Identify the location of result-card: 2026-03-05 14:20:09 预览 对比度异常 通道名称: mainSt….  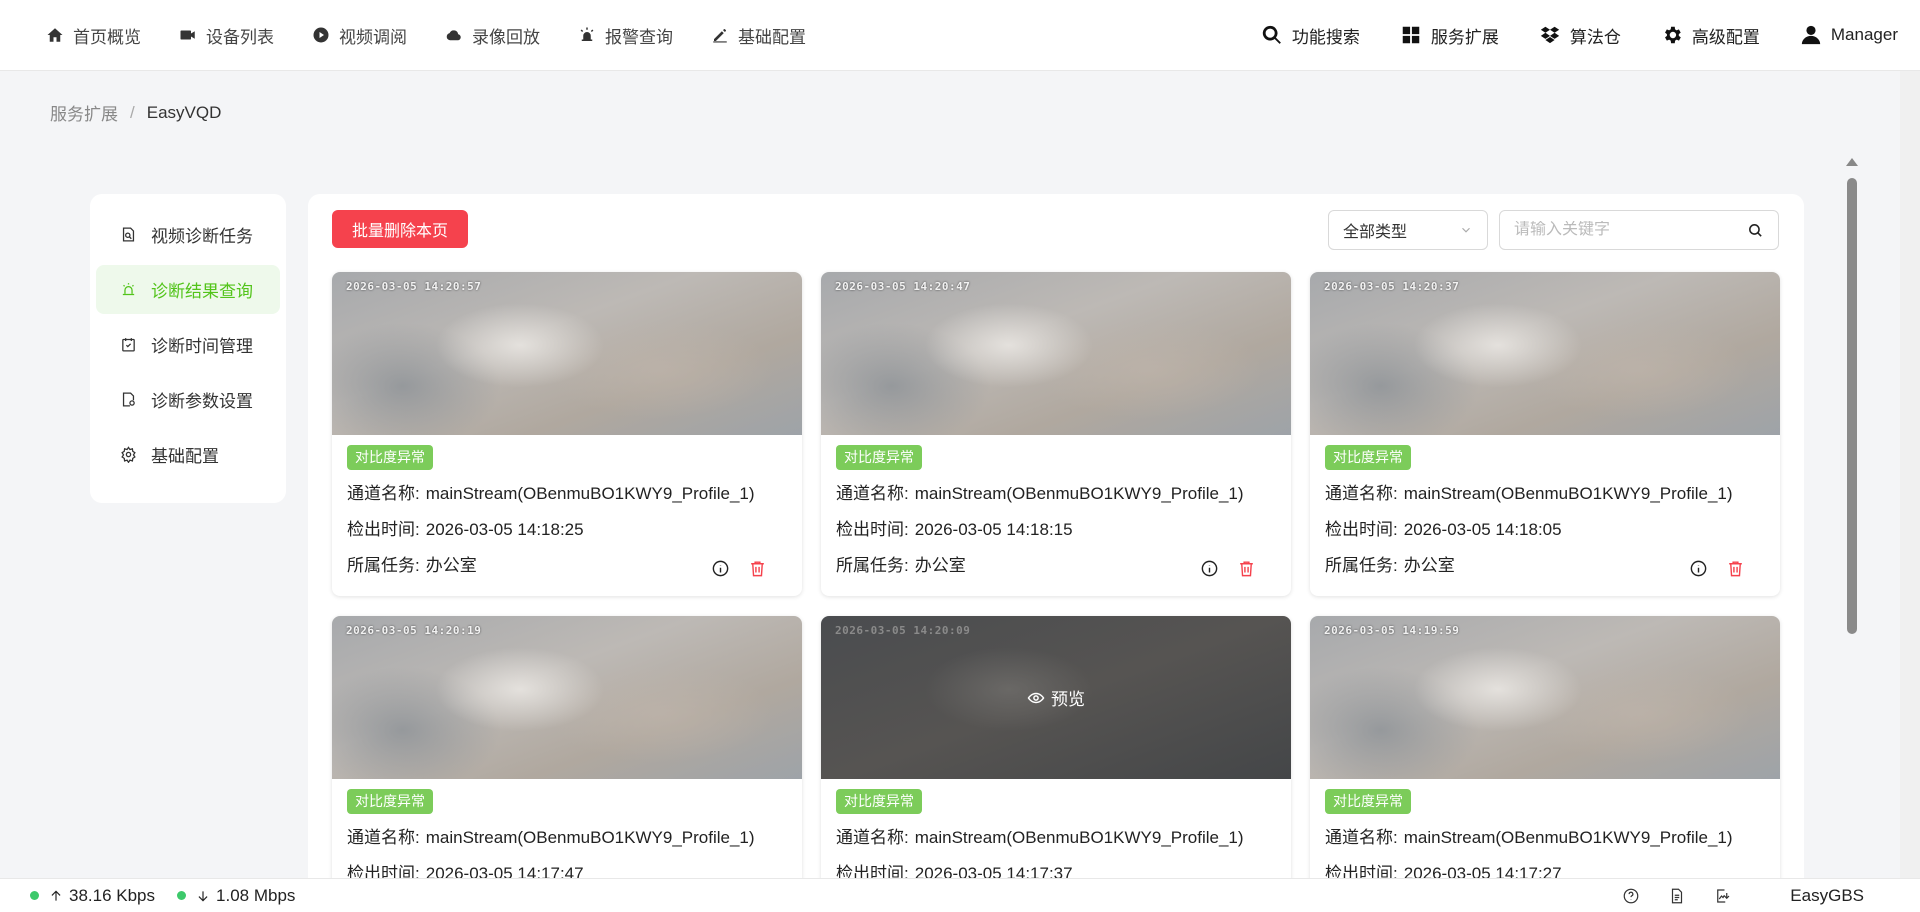
(1056, 764).